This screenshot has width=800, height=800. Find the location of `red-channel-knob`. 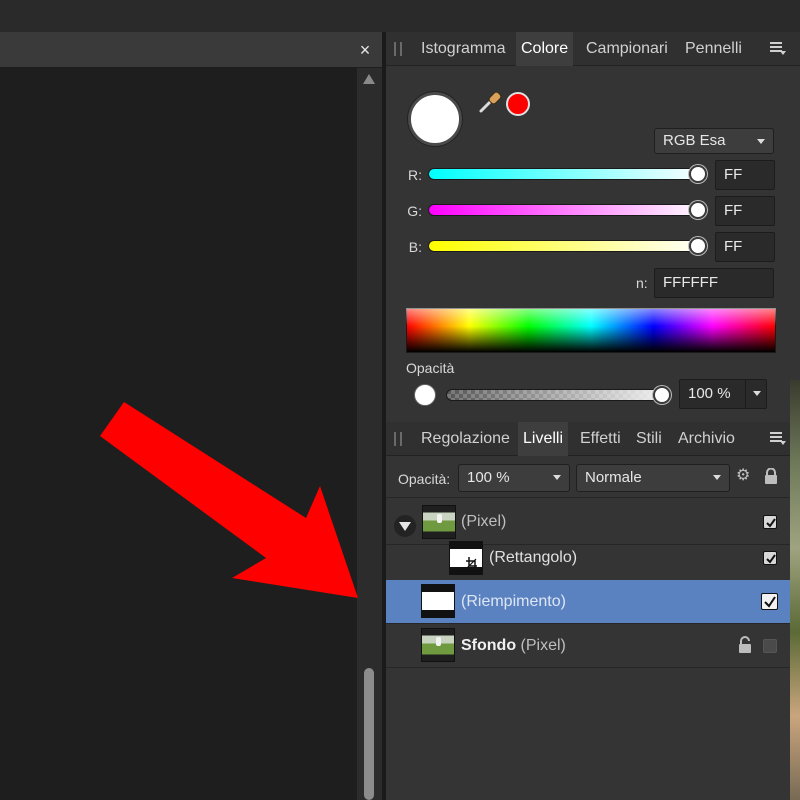

red-channel-knob is located at coordinates (698, 174).